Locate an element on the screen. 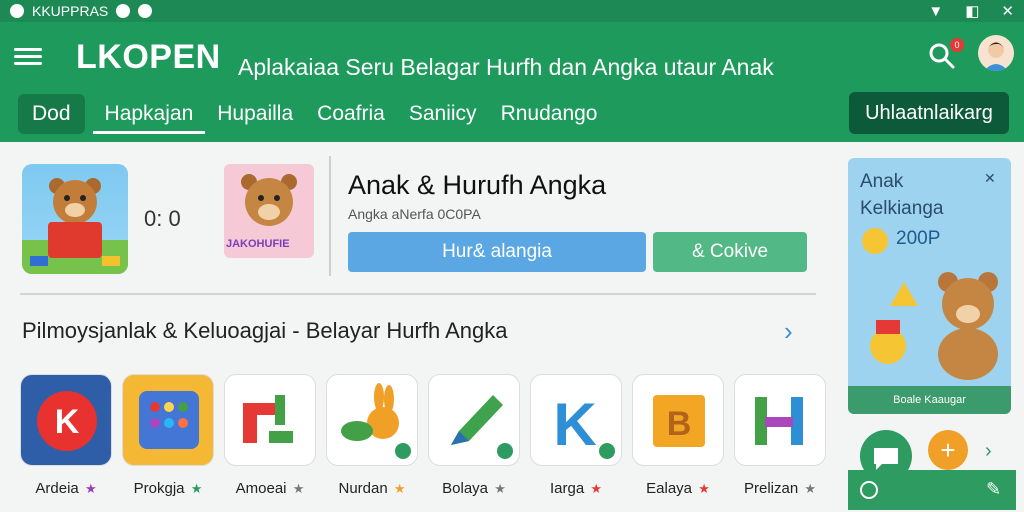  edit-icon: ✎ is located at coordinates (993, 489).